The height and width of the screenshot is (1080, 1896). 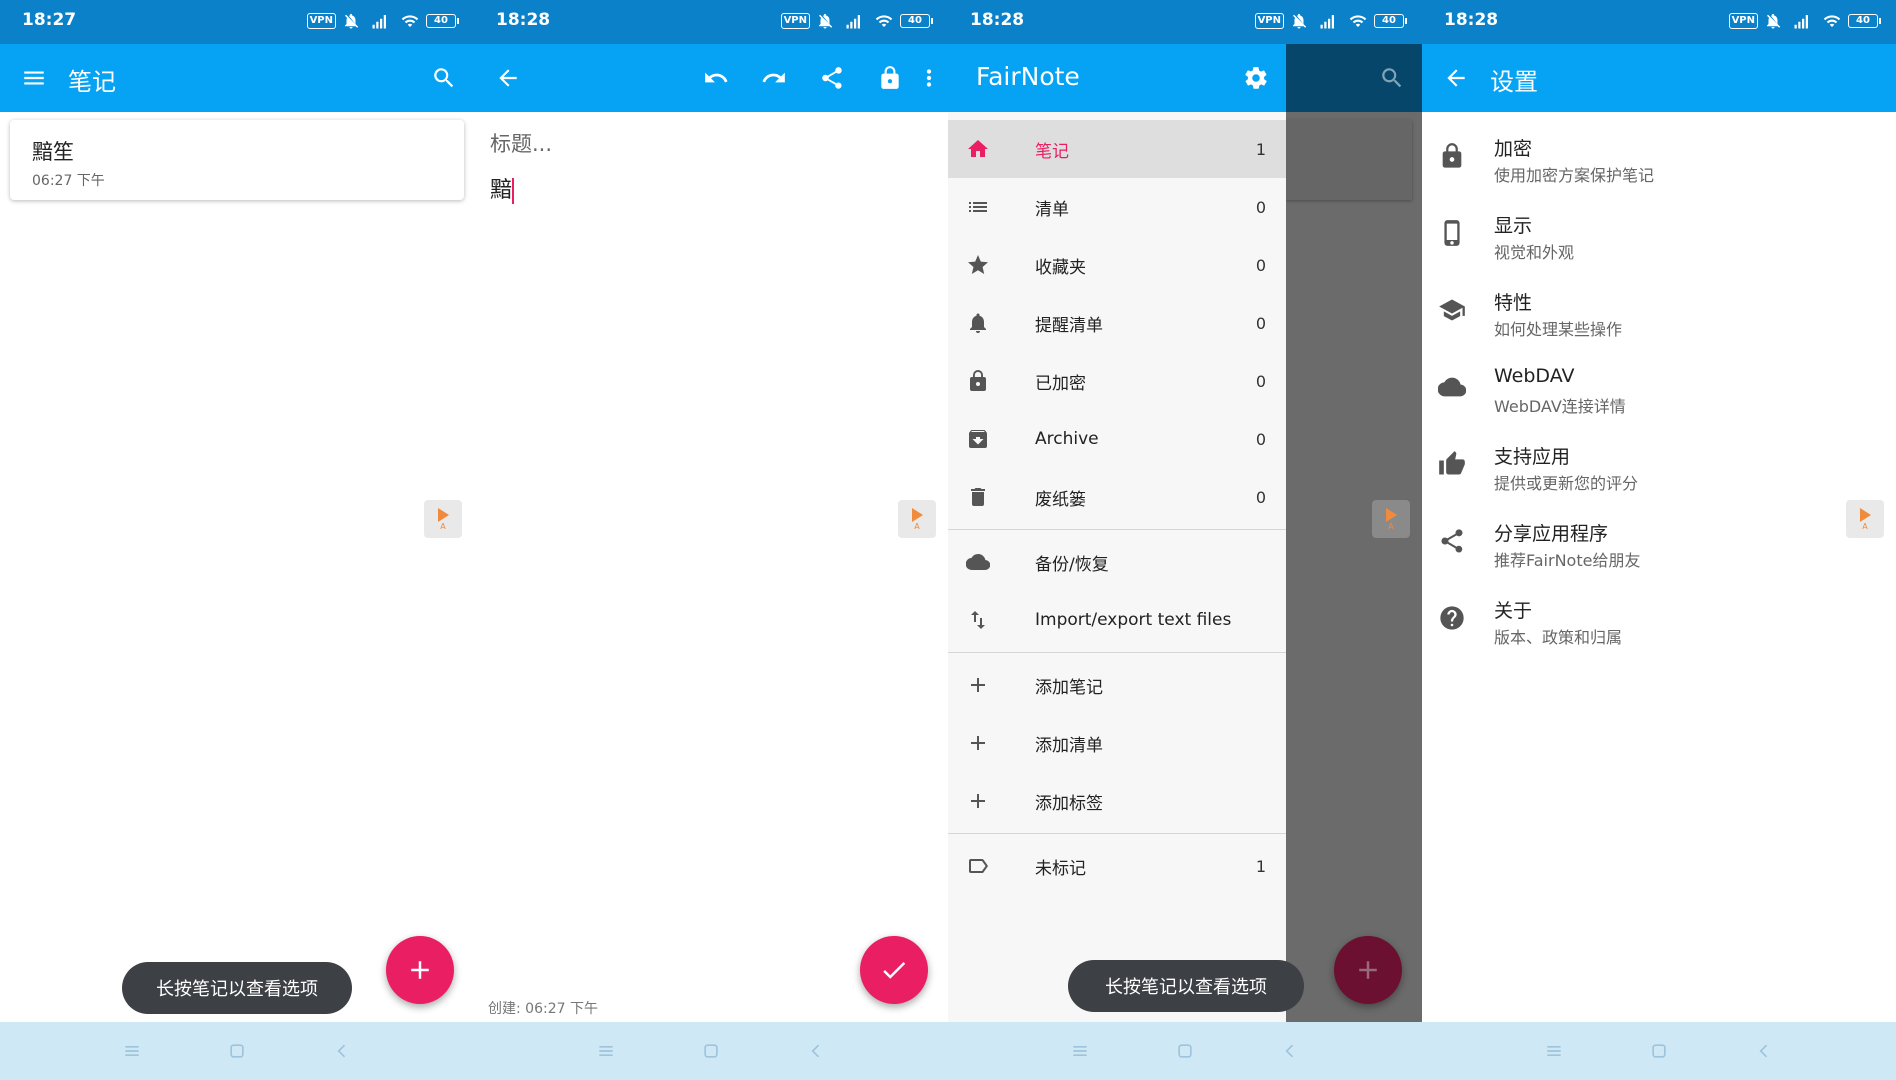 I want to click on settings-item-share-app: 分享应用程序 推荐FairNote给朋友, so click(x=1659, y=543).